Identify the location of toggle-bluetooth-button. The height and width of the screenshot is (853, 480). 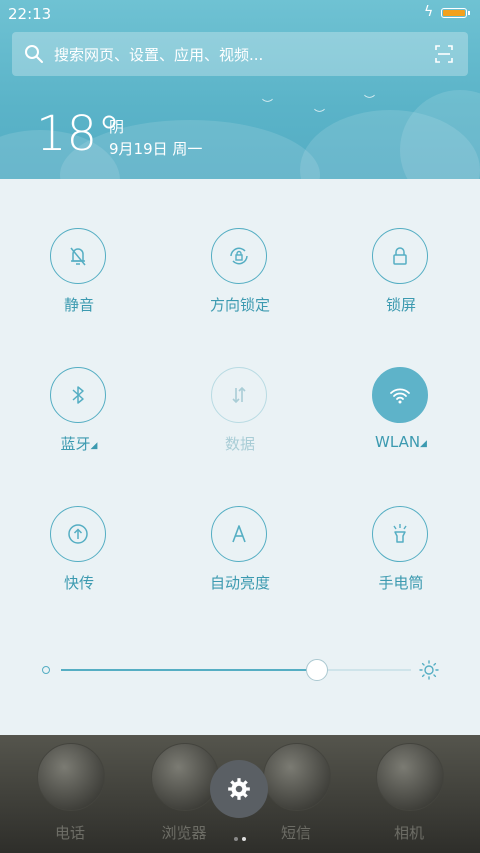
(78, 395).